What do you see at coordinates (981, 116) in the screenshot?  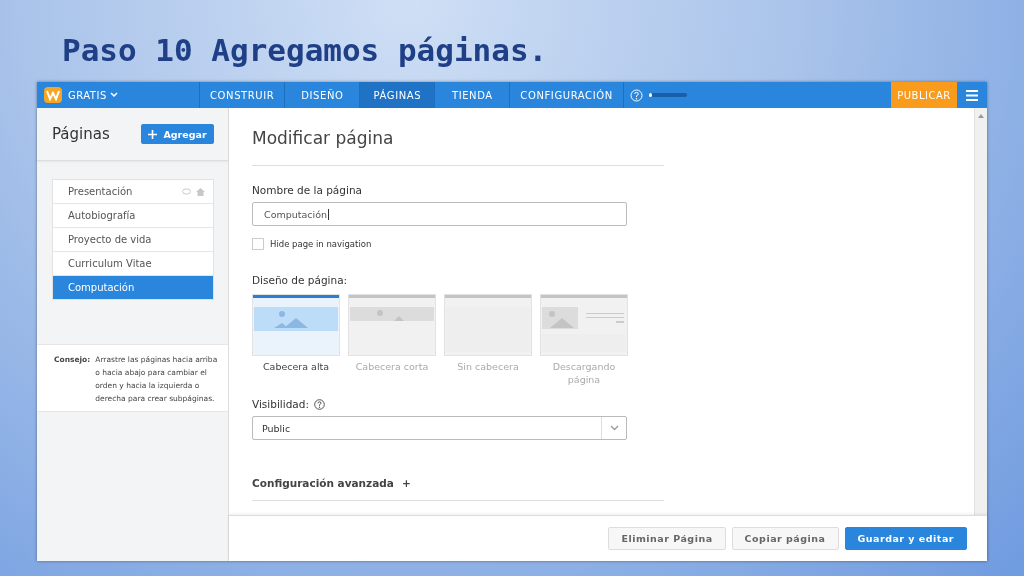 I see `scroll-up-icon` at bounding box center [981, 116].